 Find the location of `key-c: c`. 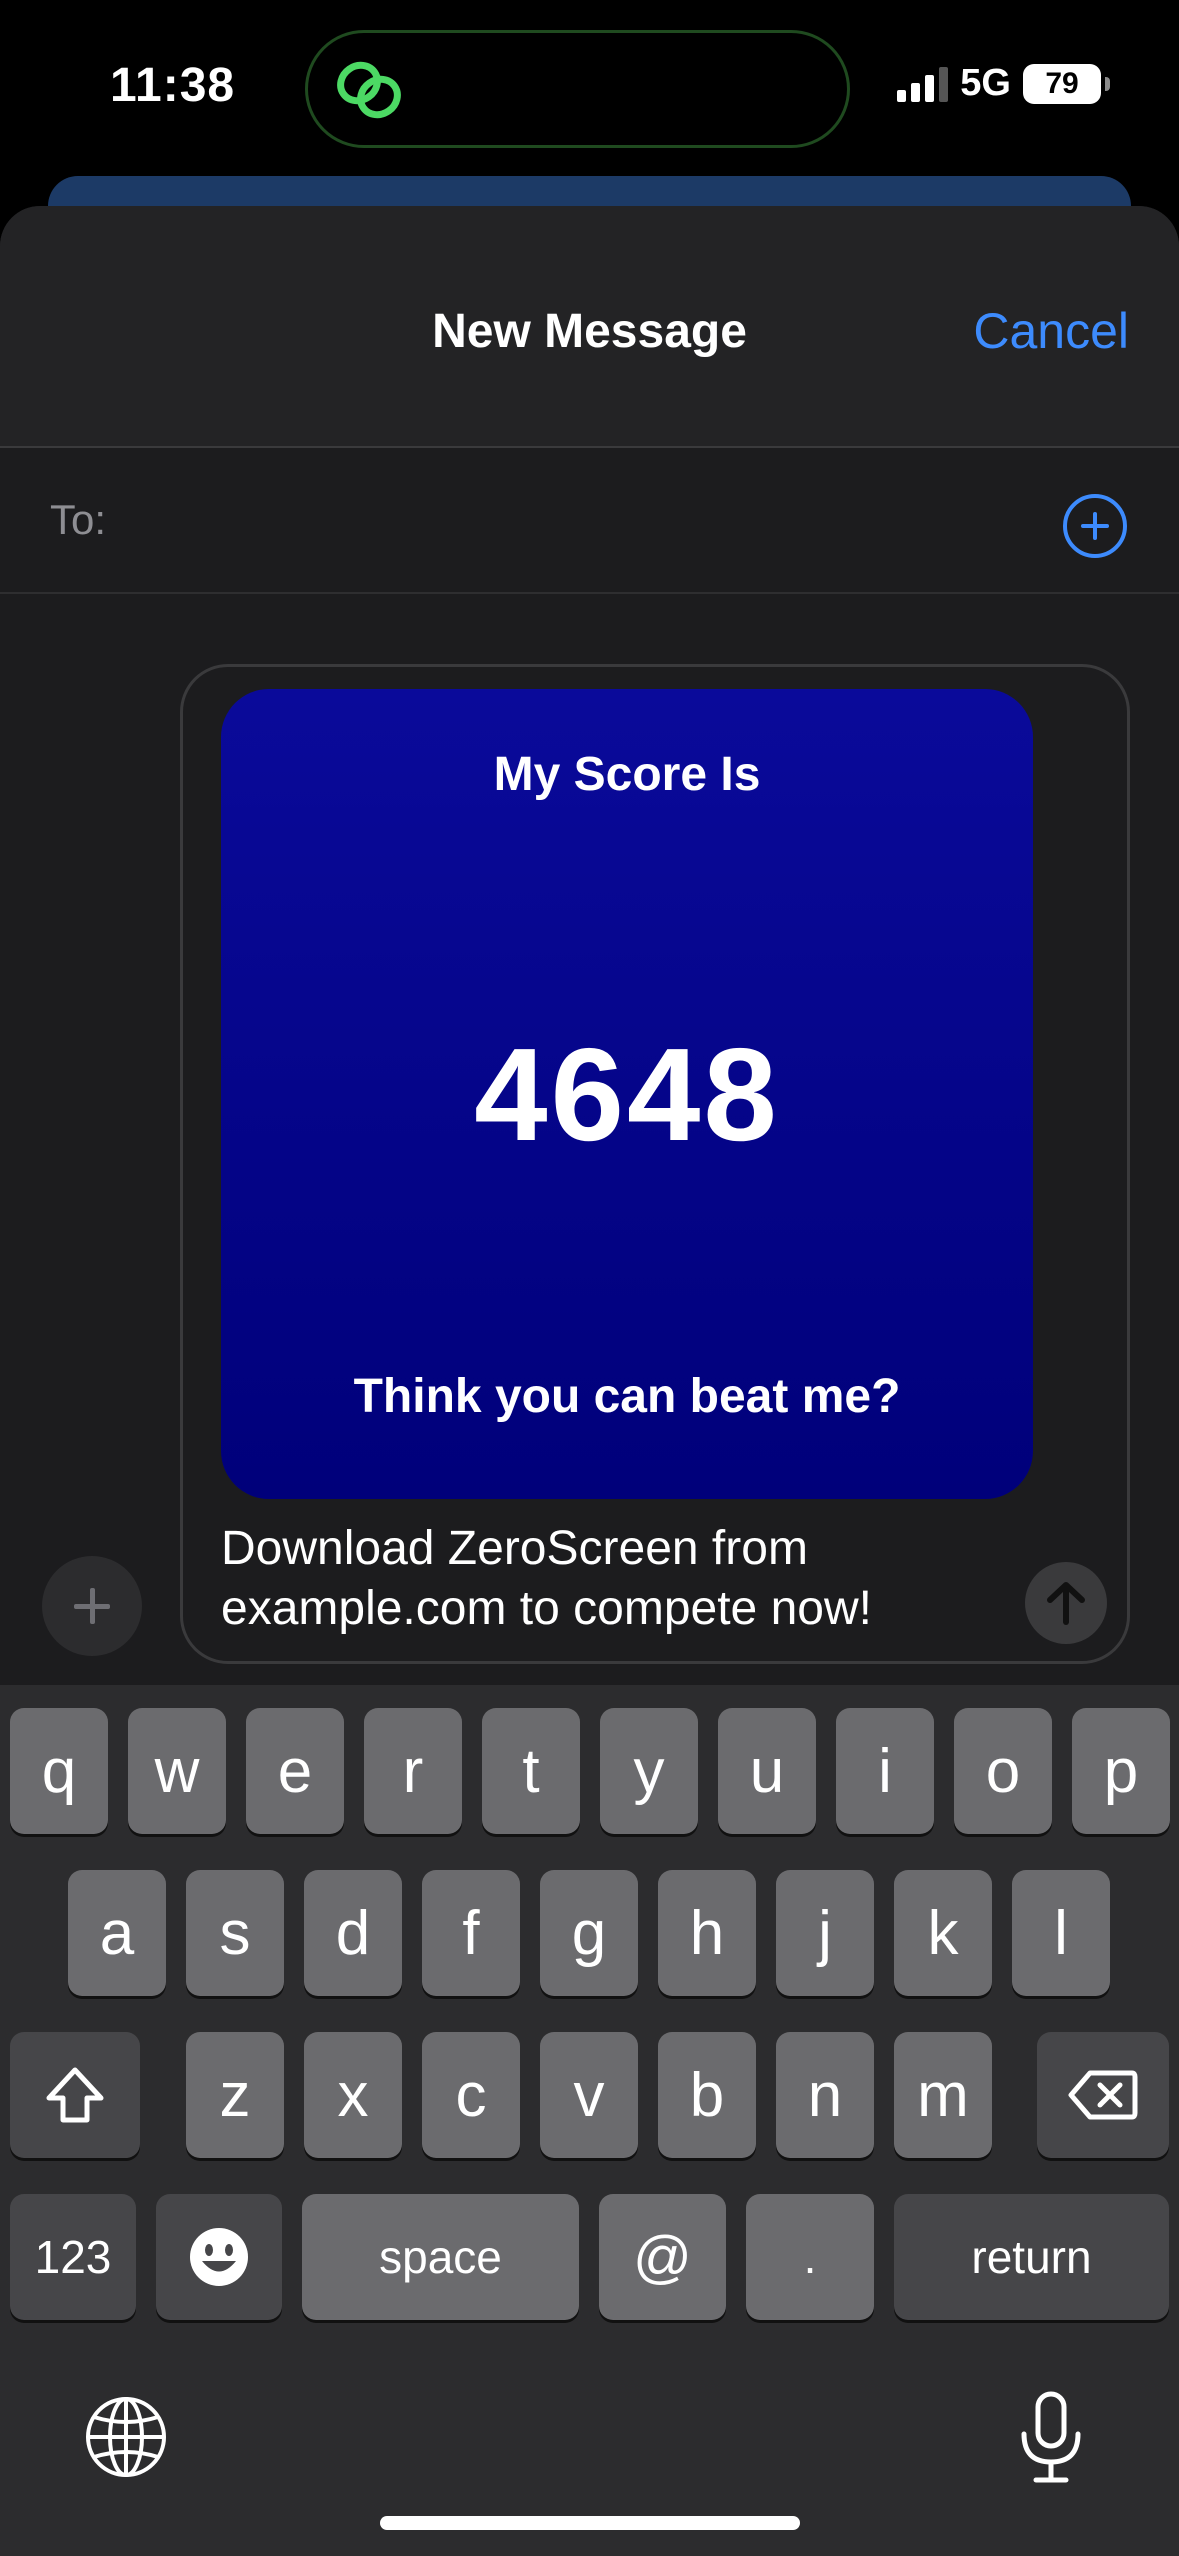

key-c: c is located at coordinates (471, 2095).